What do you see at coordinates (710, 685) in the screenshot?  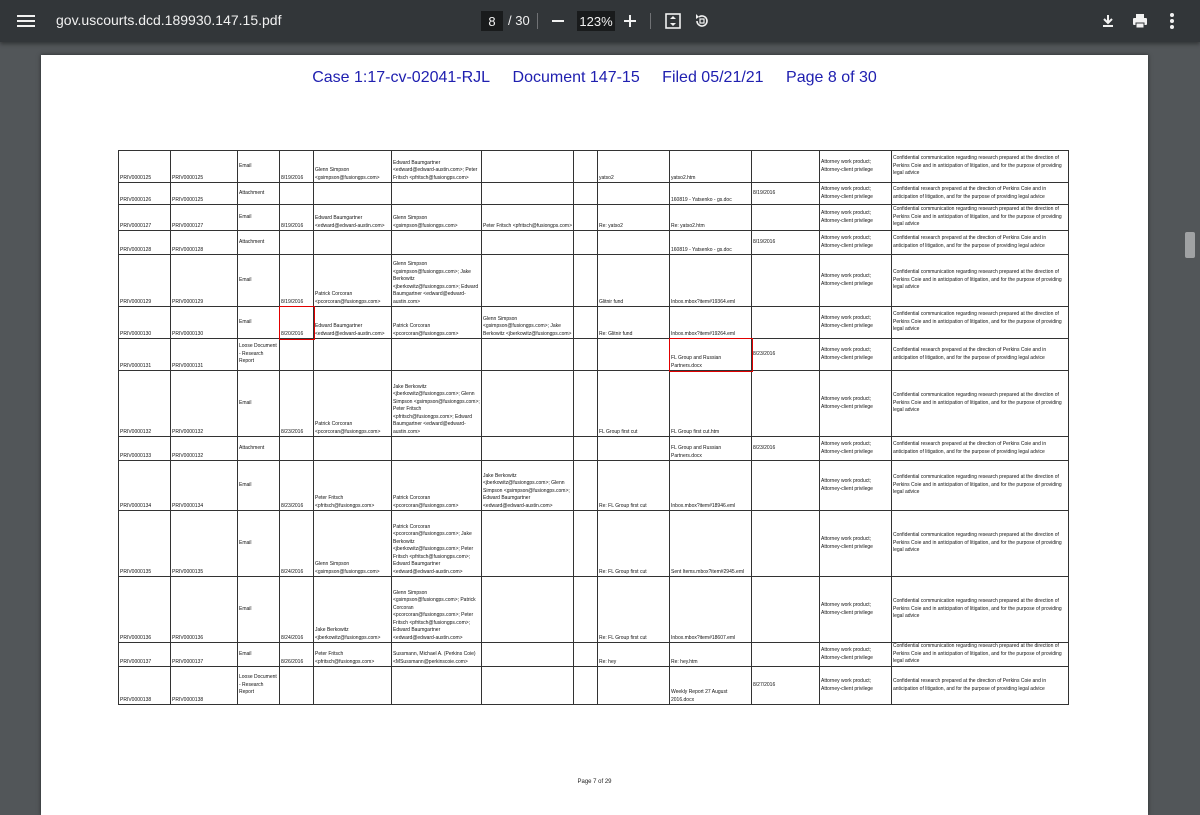 I see `table-cell-filename: Weekly Report 27 August 2016.docx` at bounding box center [710, 685].